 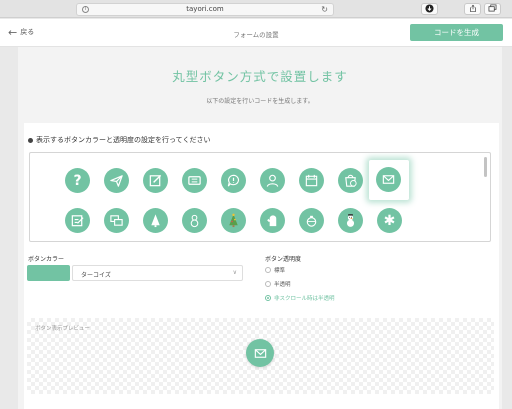 I want to click on opacity-option-label: 非スクロール時は半透明, so click(x=304, y=299).